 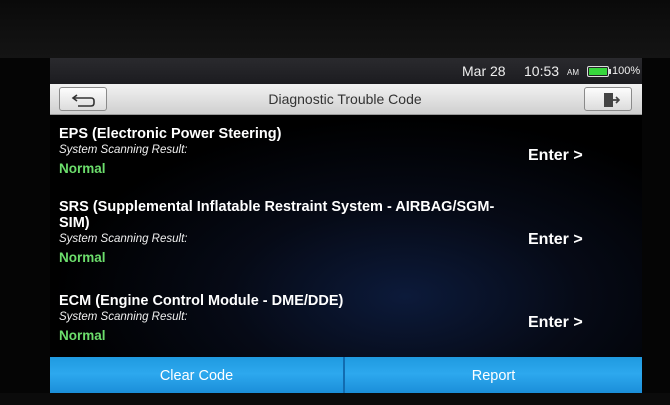 What do you see at coordinates (196, 375) in the screenshot?
I see `clear-code-button: Clear Code` at bounding box center [196, 375].